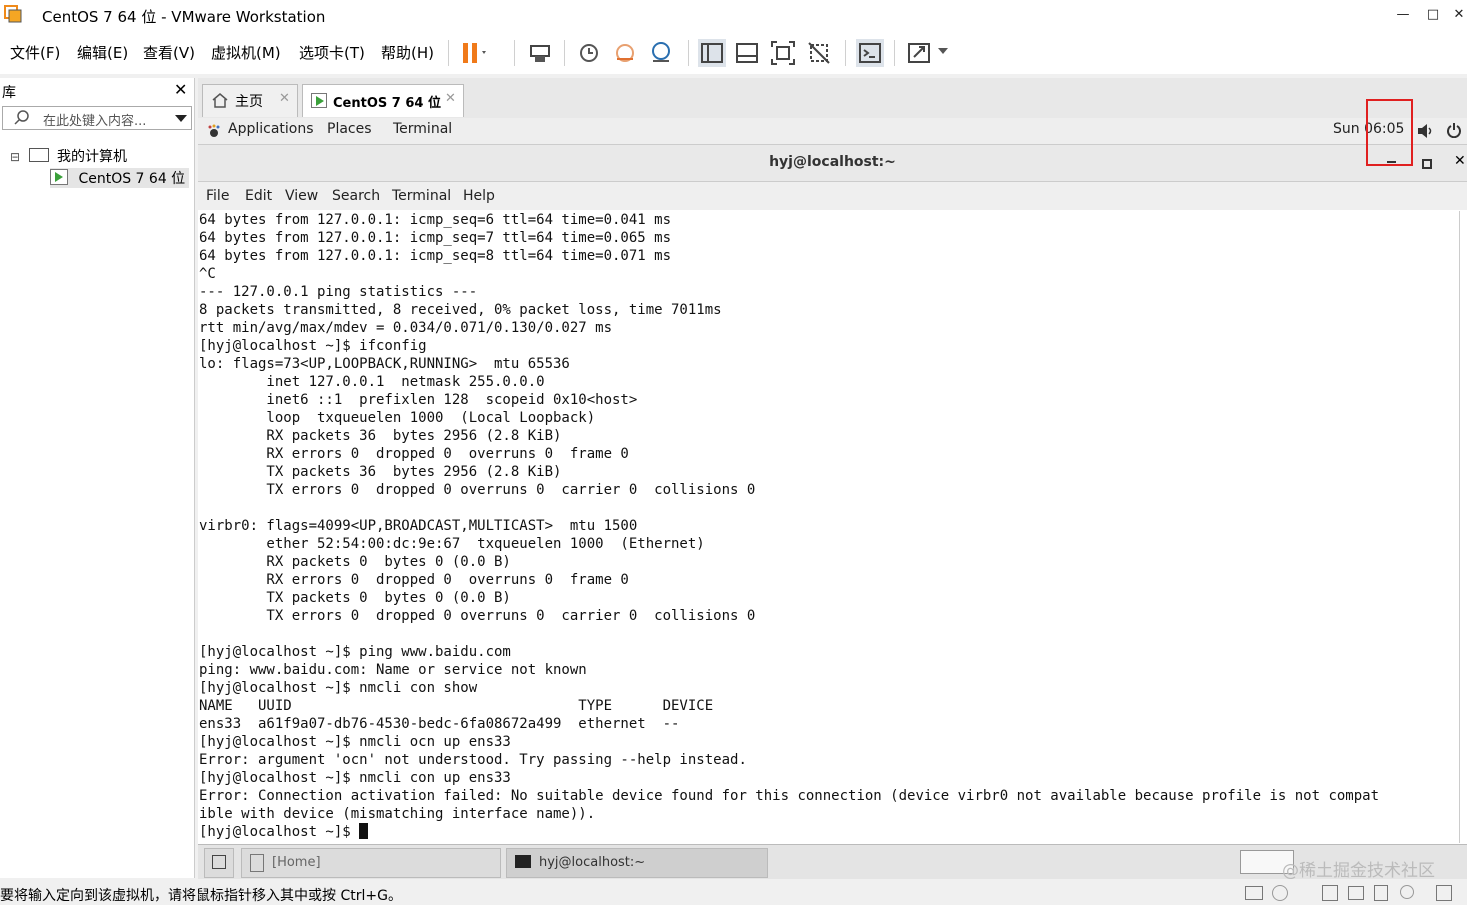  I want to click on snapshot-icon, so click(589, 53).